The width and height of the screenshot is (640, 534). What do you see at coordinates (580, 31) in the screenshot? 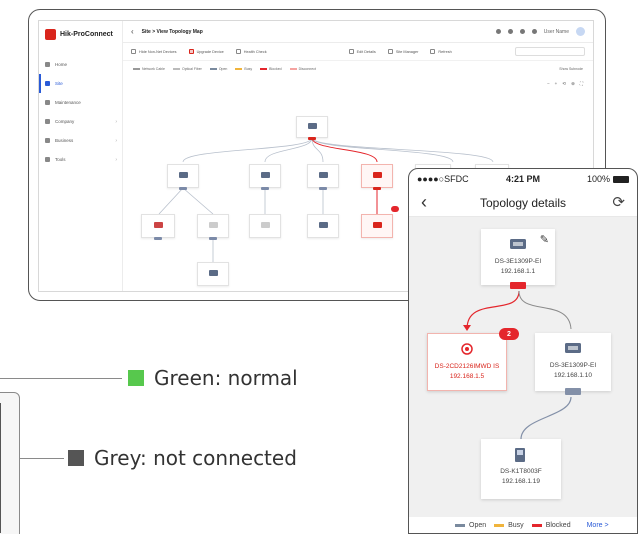
I see `avatar` at bounding box center [580, 31].